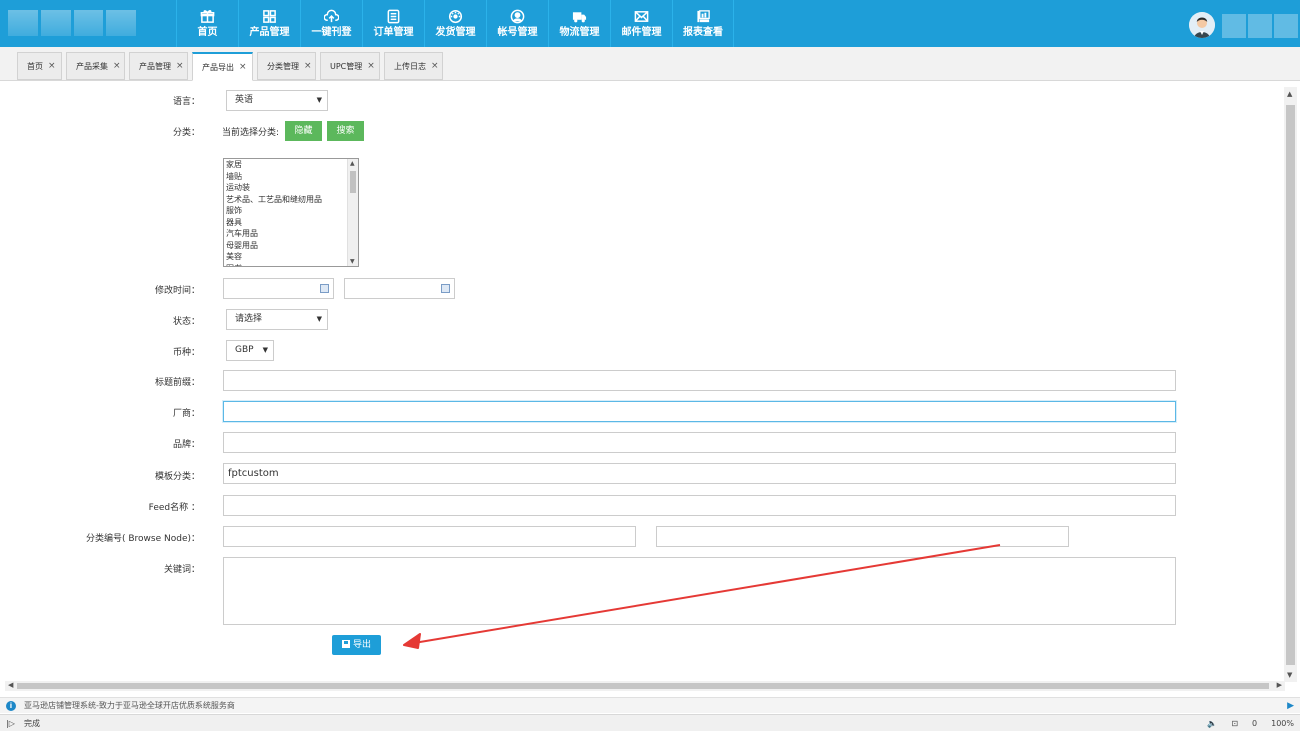 This screenshot has height=732, width=1300. I want to click on list-item: 美容, so click(291, 257).